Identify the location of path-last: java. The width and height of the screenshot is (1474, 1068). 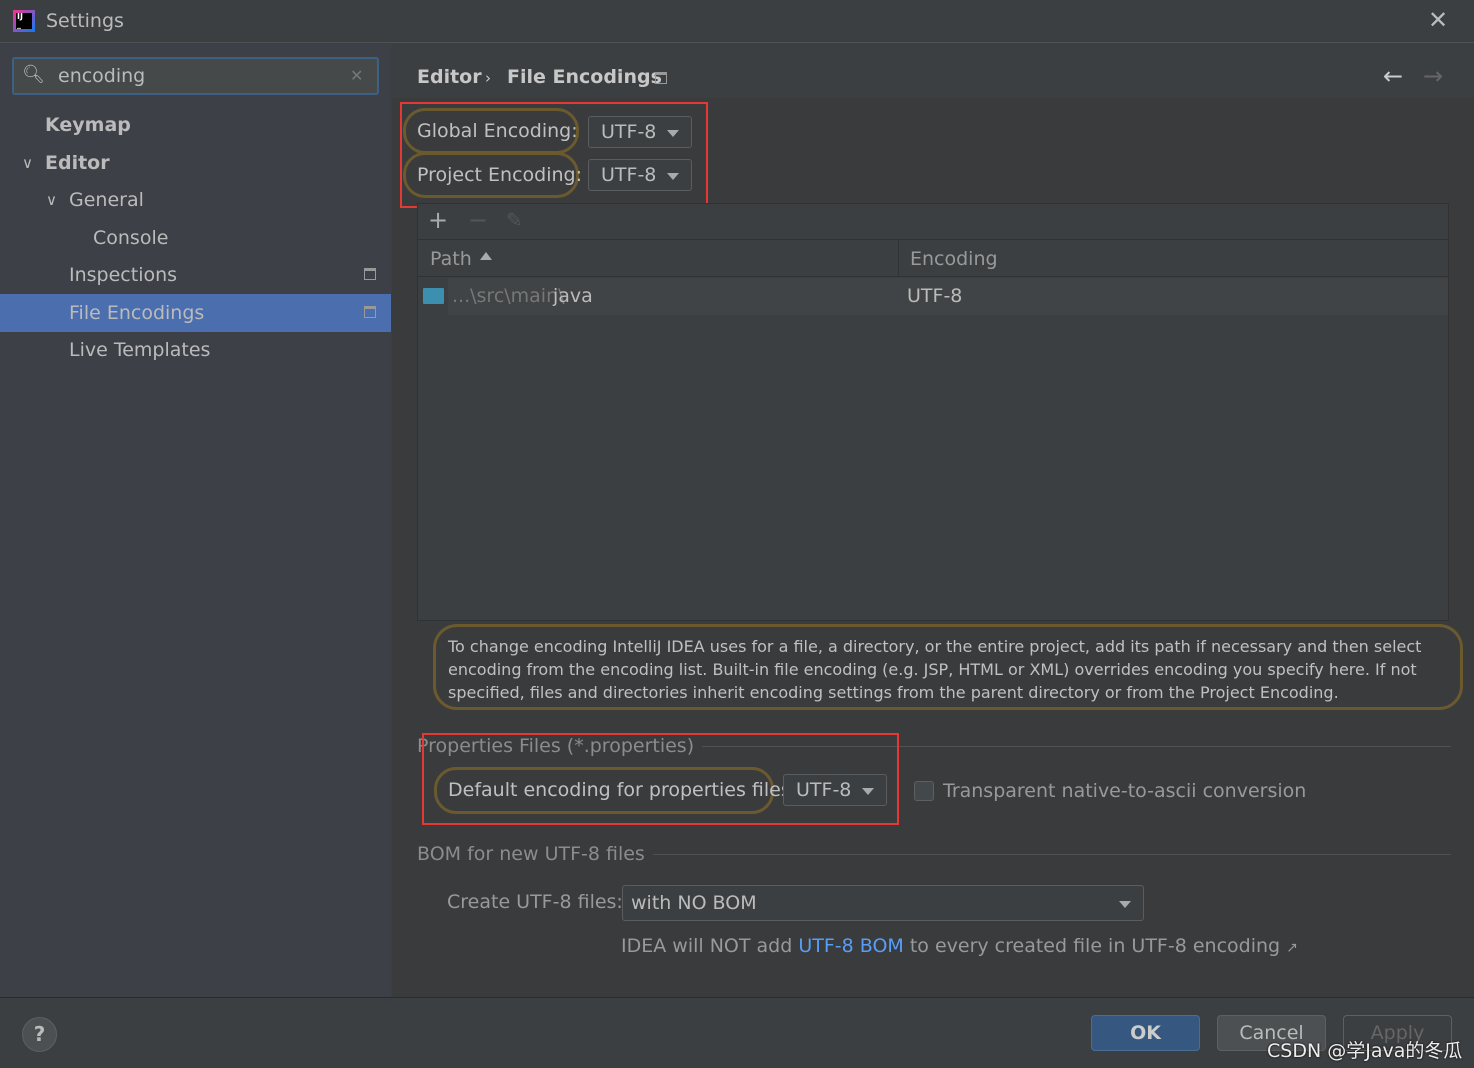
(573, 296).